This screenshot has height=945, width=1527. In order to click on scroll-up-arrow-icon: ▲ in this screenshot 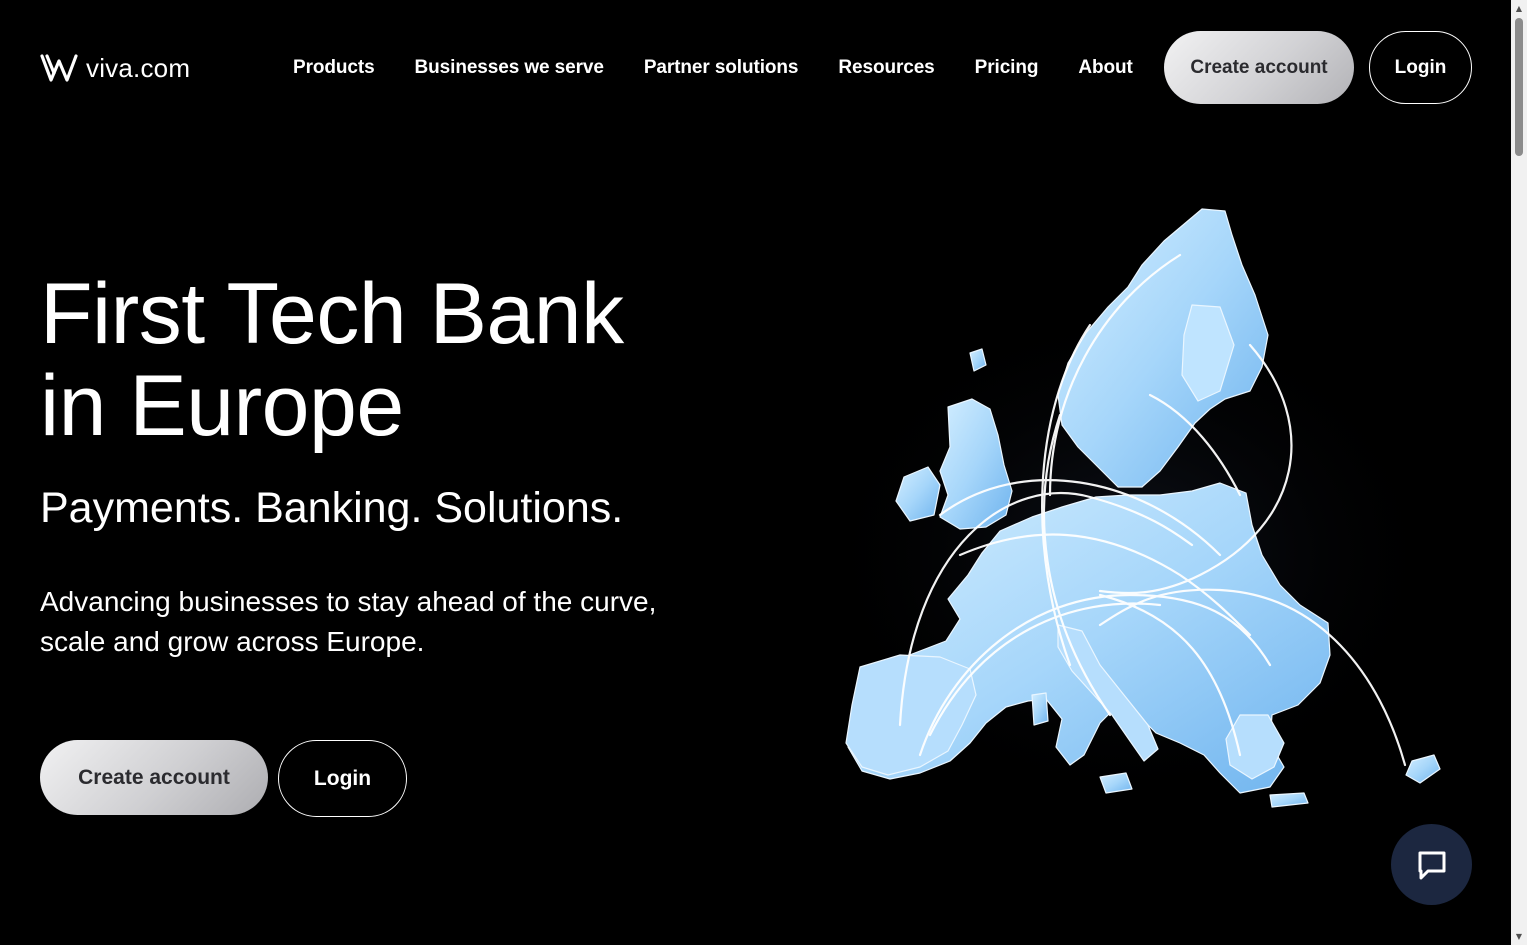, I will do `click(1519, 8)`.